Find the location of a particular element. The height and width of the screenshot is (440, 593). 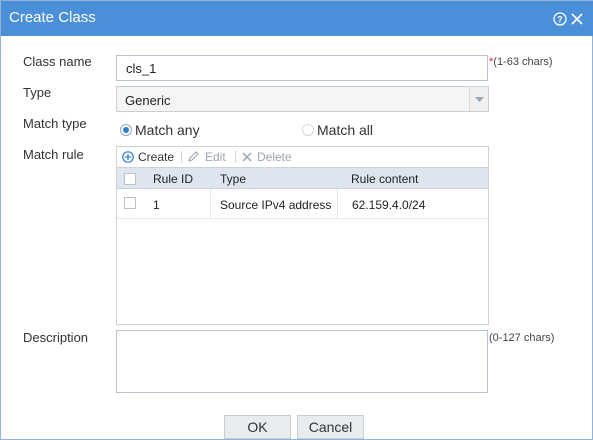

delete-x-icon is located at coordinates (247, 157).